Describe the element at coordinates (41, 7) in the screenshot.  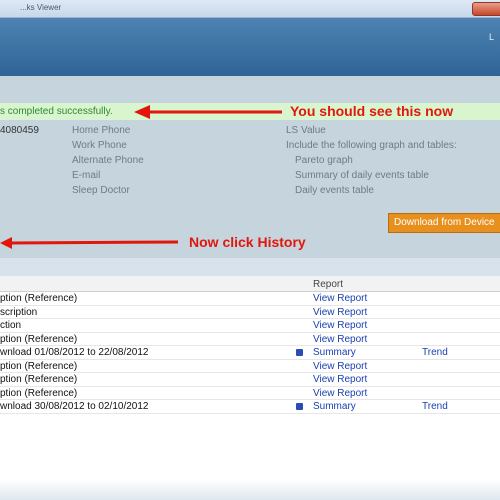
I see `window-title: ...ks Viewer` at that location.